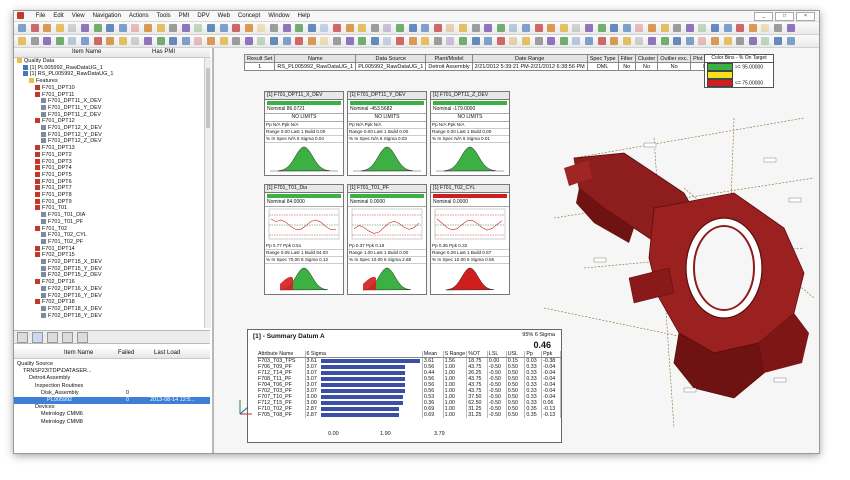 This screenshot has height=480, width=850. Describe the element at coordinates (78, 353) in the screenshot. I see `source-header-name: Item Name` at that location.